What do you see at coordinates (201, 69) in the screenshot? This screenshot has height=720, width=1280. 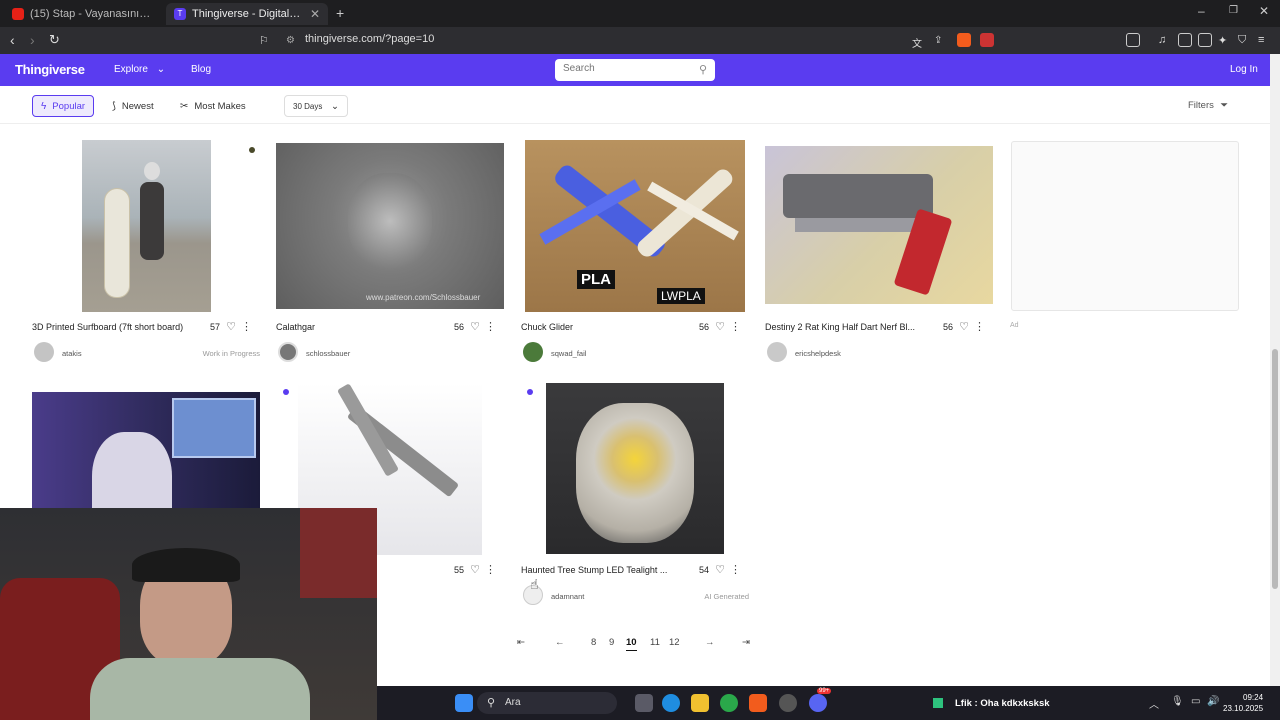 I see `blog-link: Blog` at bounding box center [201, 69].